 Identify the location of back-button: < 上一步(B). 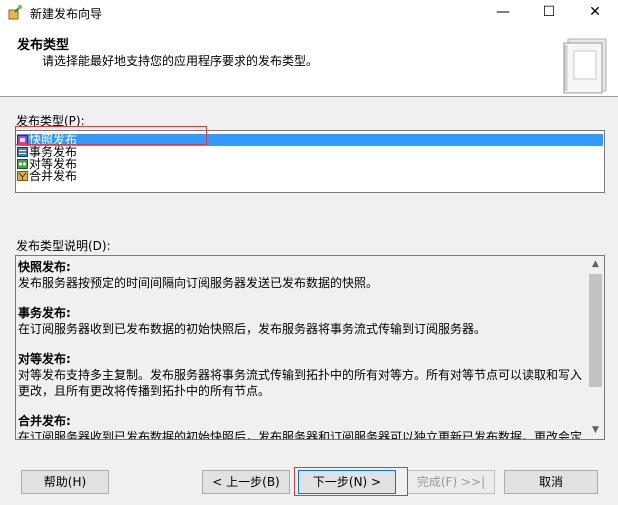
(246, 482).